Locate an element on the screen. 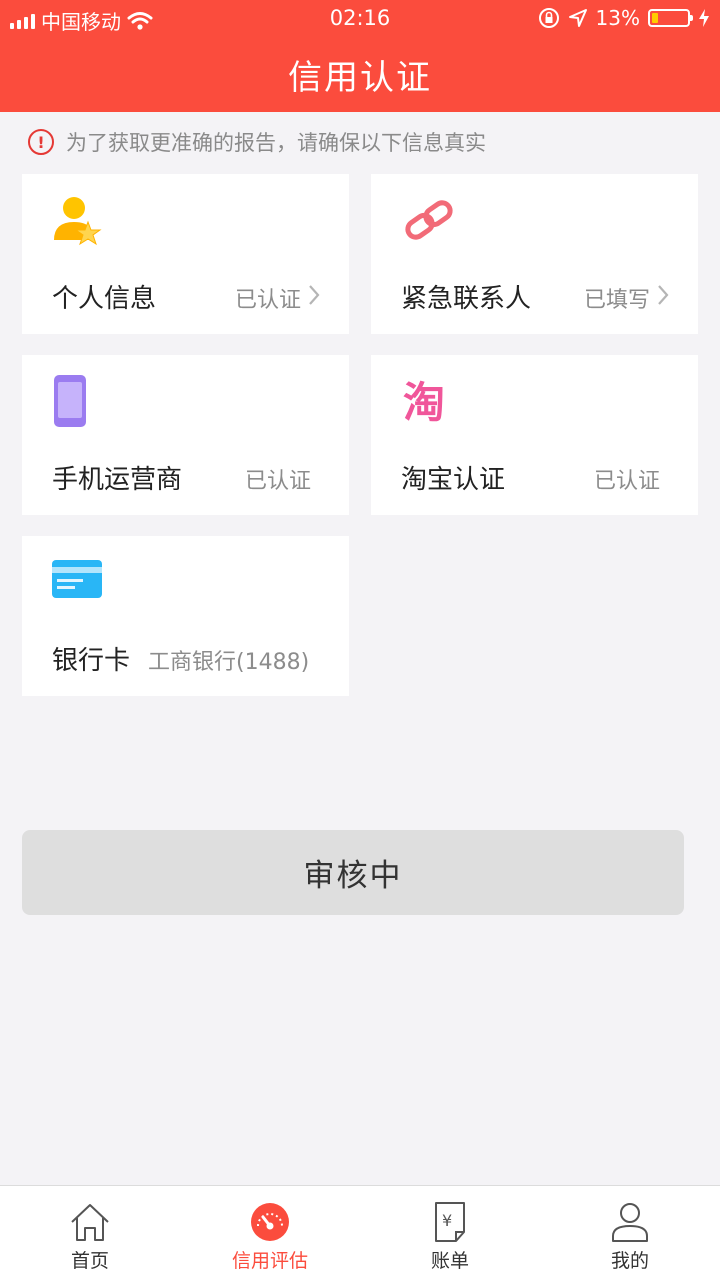  phone-icon is located at coordinates (70, 401).